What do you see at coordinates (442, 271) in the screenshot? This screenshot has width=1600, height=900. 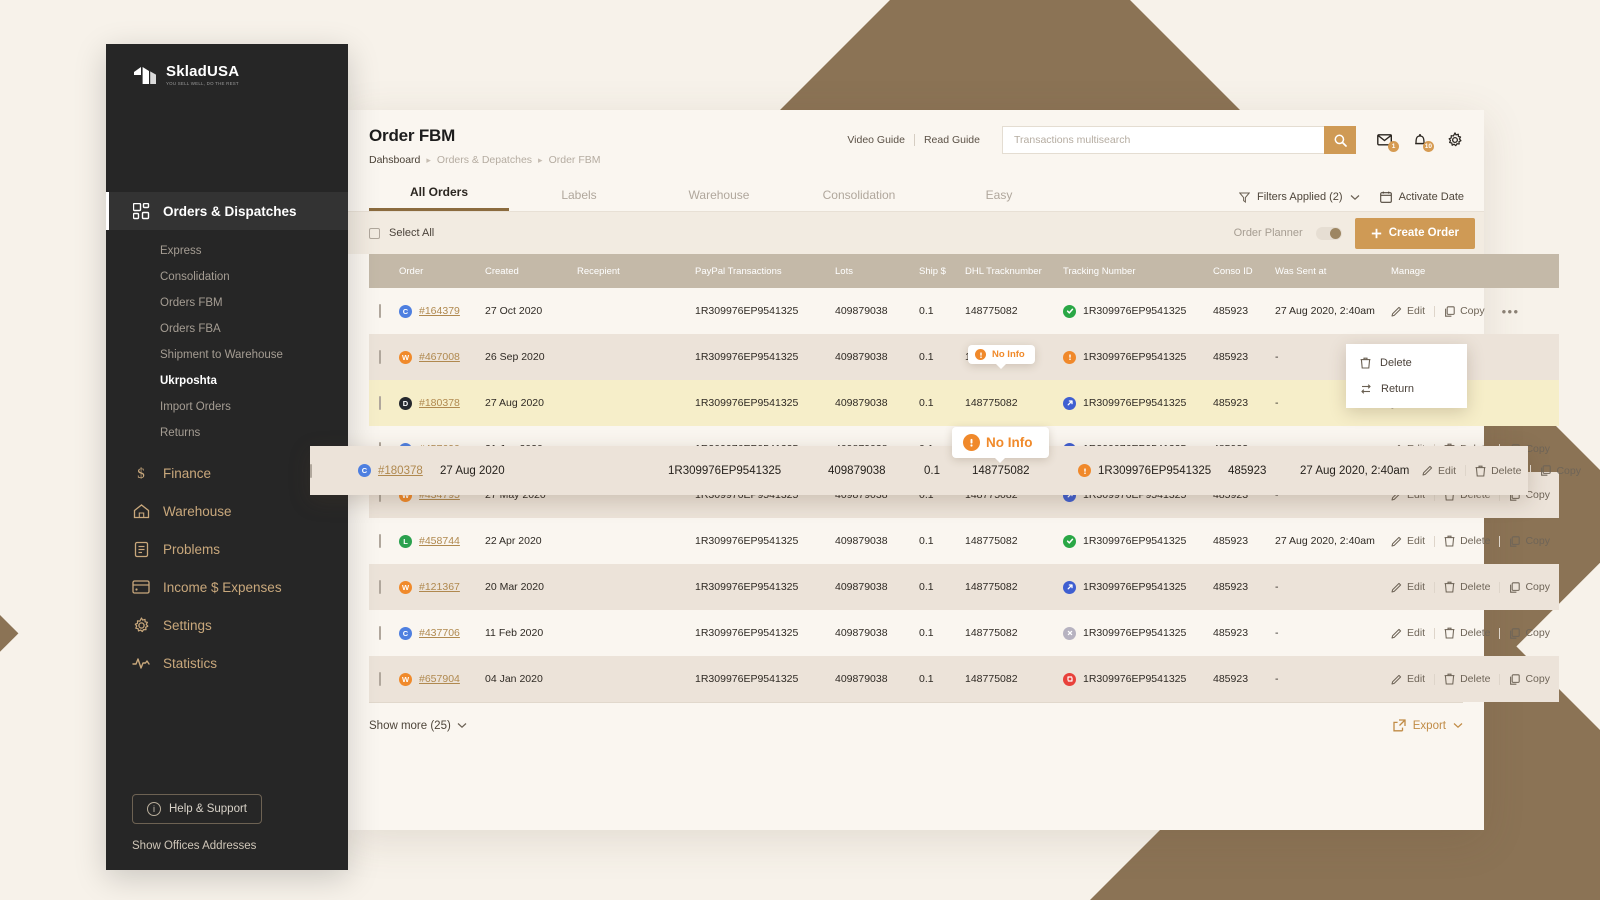 I see `th-order: Order` at bounding box center [442, 271].